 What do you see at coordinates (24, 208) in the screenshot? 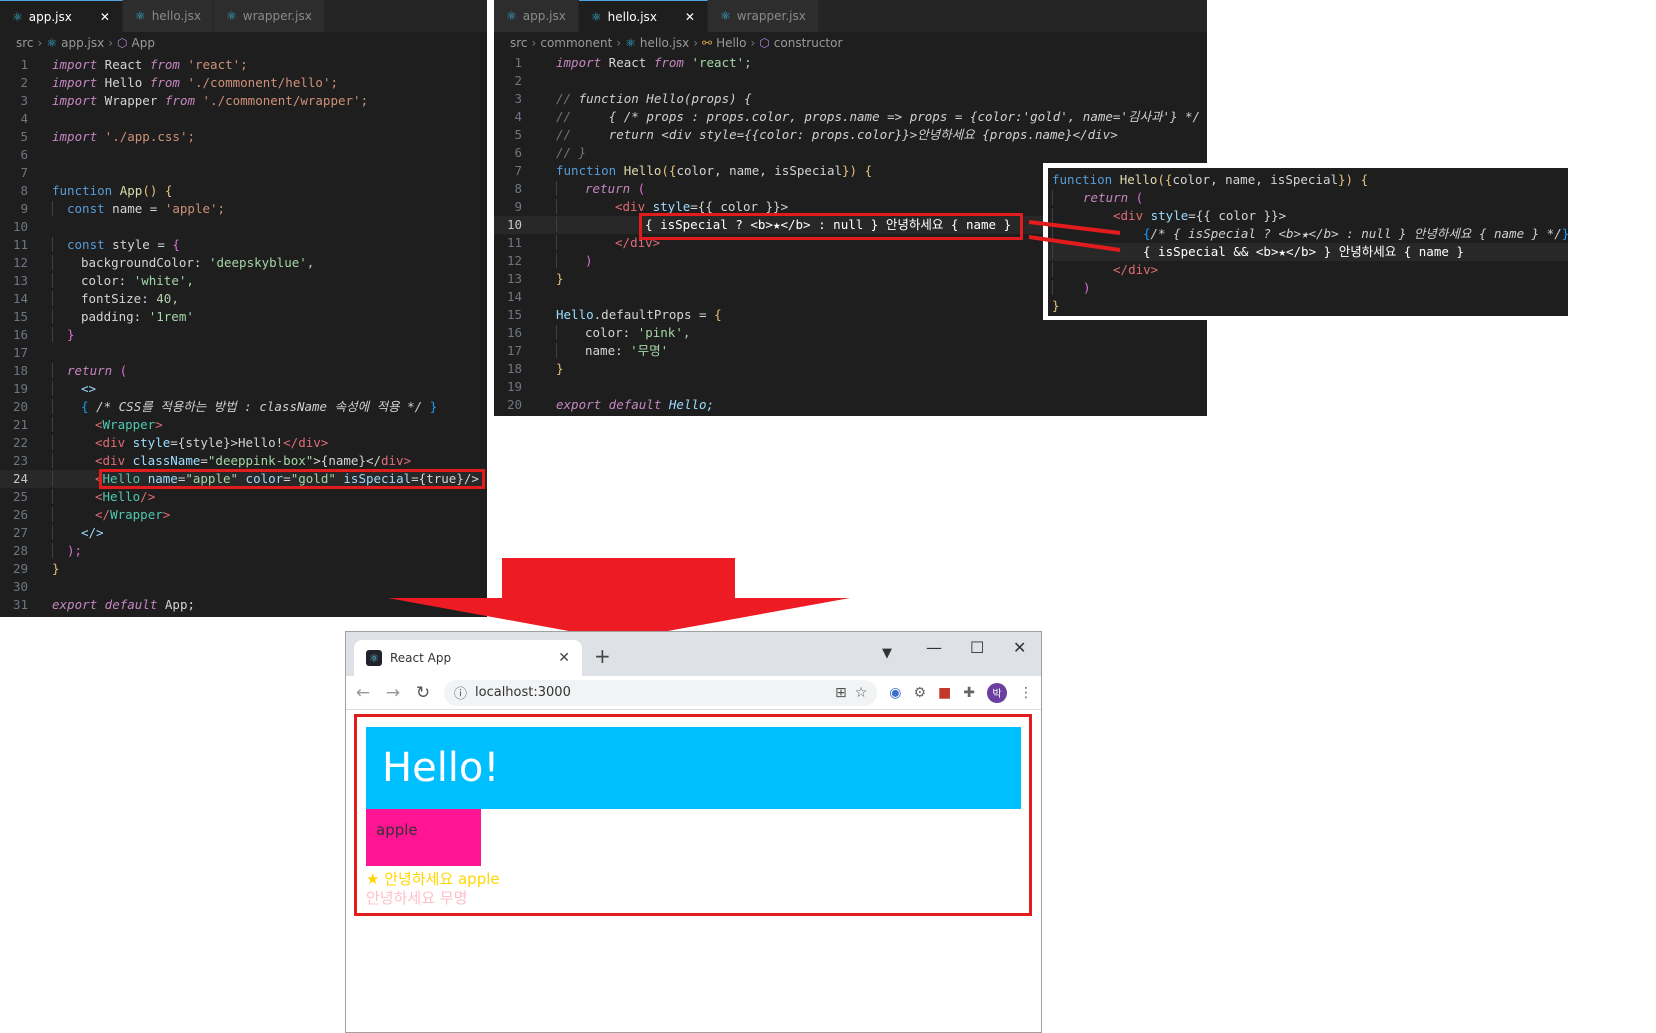
I see `line-number: 9` at bounding box center [24, 208].